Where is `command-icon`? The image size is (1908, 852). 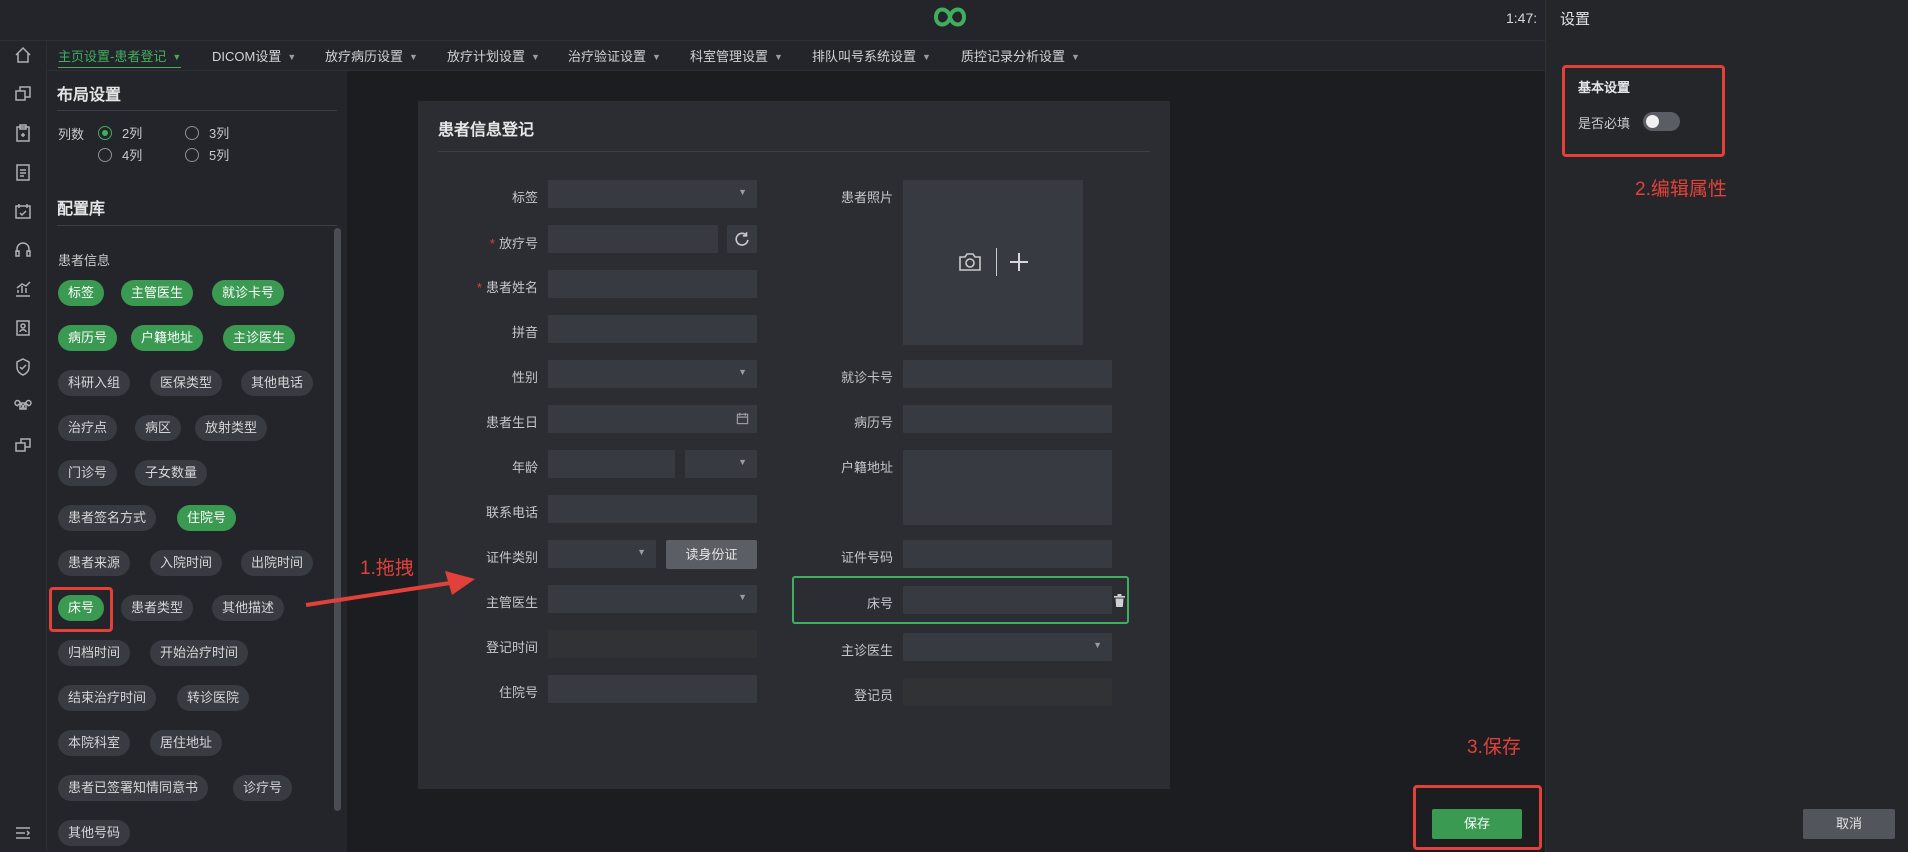 command-icon is located at coordinates (23, 406).